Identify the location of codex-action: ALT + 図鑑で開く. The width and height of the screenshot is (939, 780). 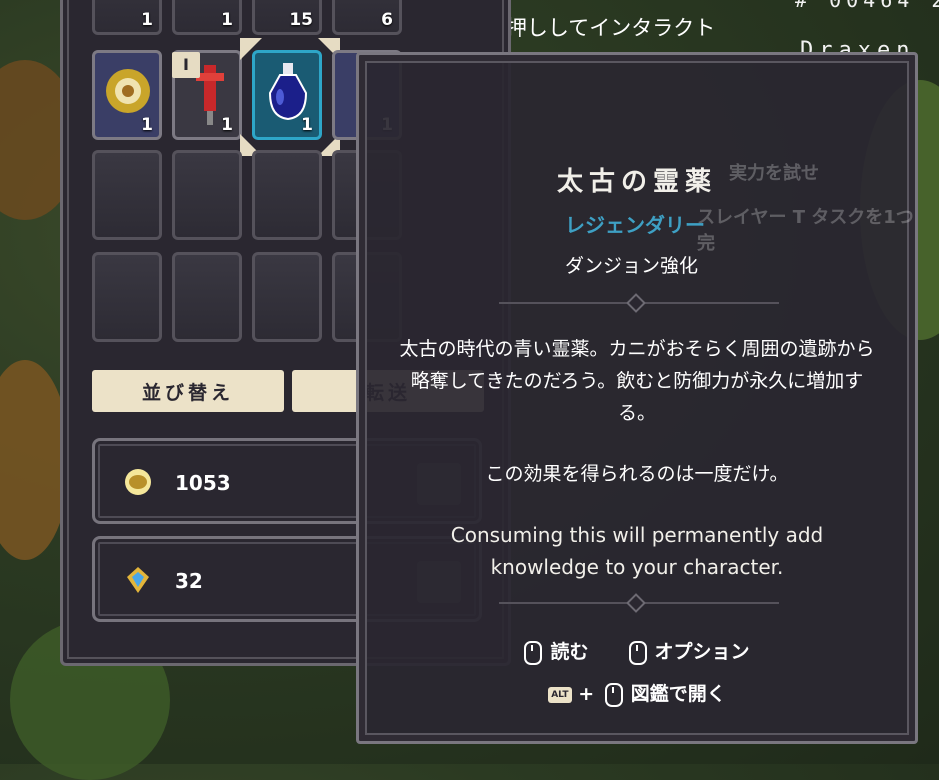
(637, 693).